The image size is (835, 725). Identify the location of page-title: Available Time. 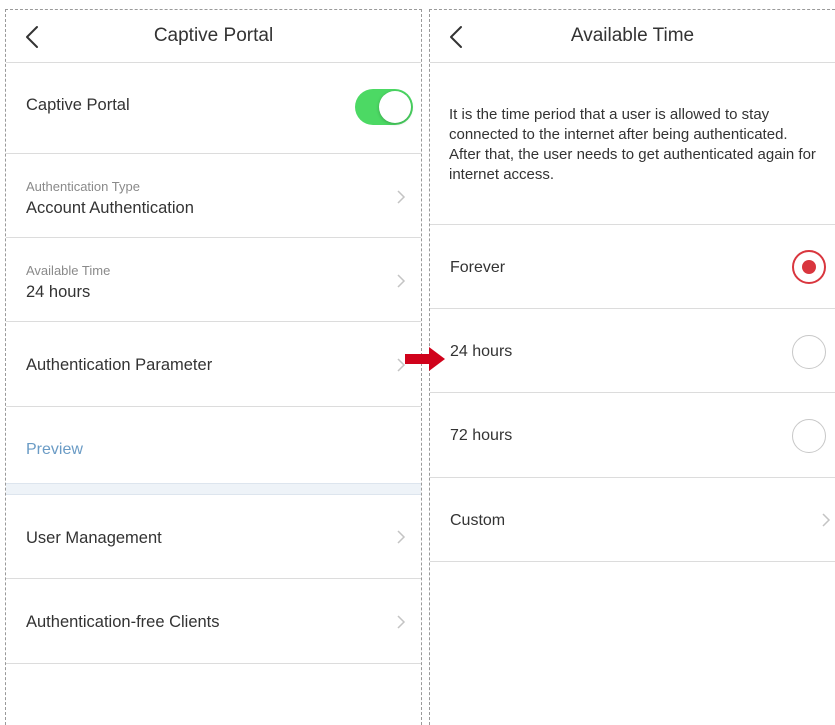
(632, 35).